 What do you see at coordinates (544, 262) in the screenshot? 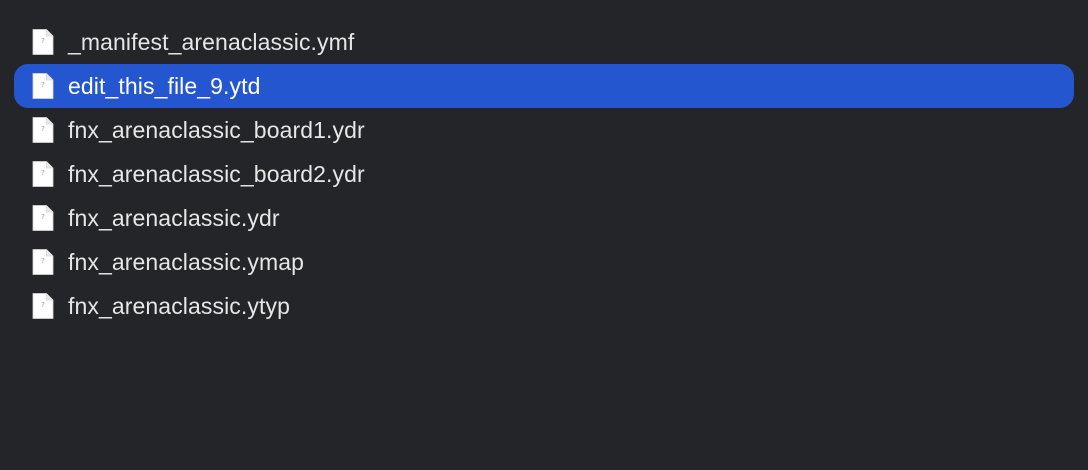
I see `file-row-fnx-arenaclassic-ymap: ? fnx_arenaclassic.ymap` at bounding box center [544, 262].